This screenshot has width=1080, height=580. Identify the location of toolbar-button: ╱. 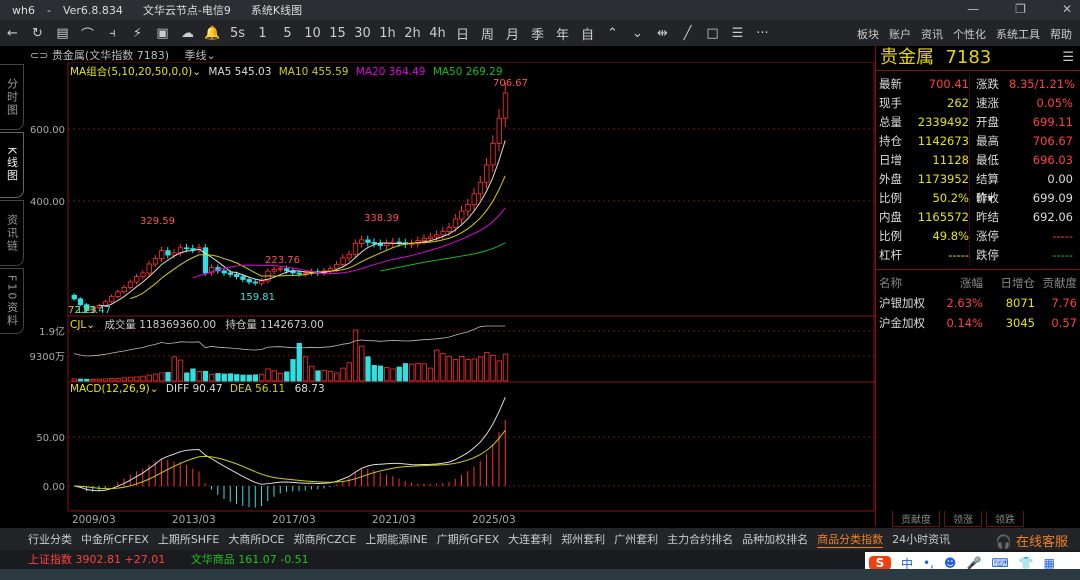
(687, 33).